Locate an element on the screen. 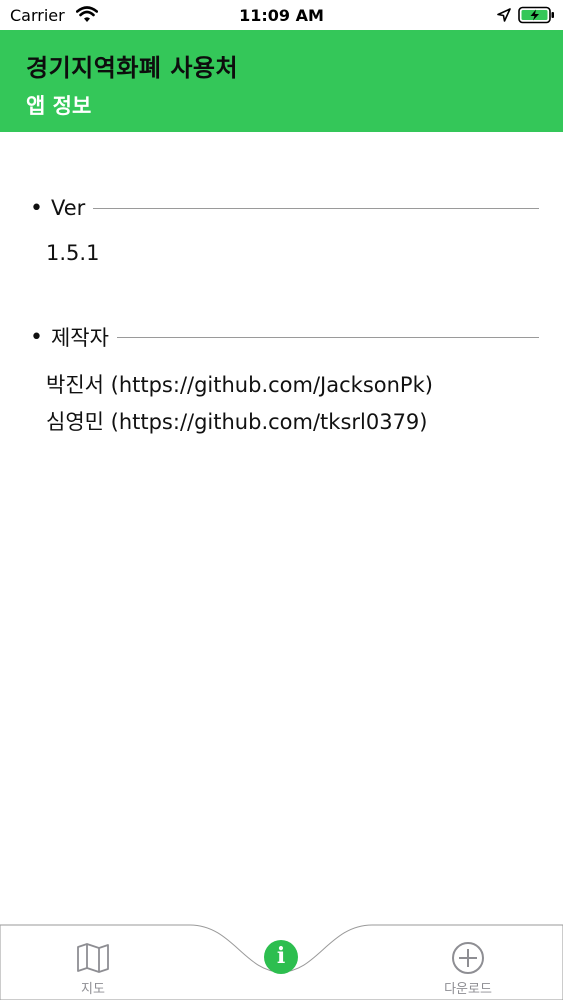 This screenshot has width=563, height=1000. map-icon is located at coordinates (93, 958).